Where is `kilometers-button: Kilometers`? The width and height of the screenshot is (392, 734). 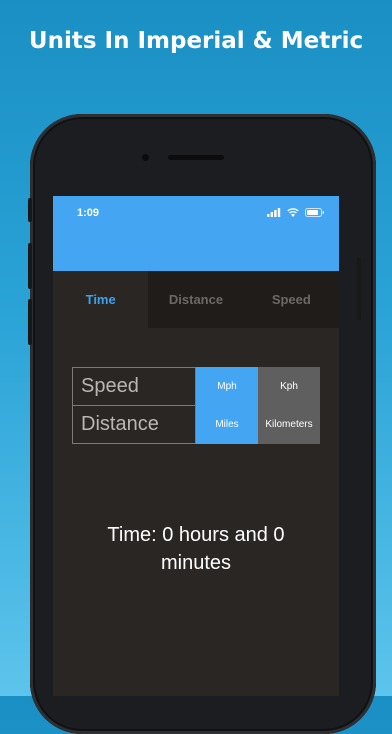
kilometers-button: Kilometers is located at coordinates (289, 424).